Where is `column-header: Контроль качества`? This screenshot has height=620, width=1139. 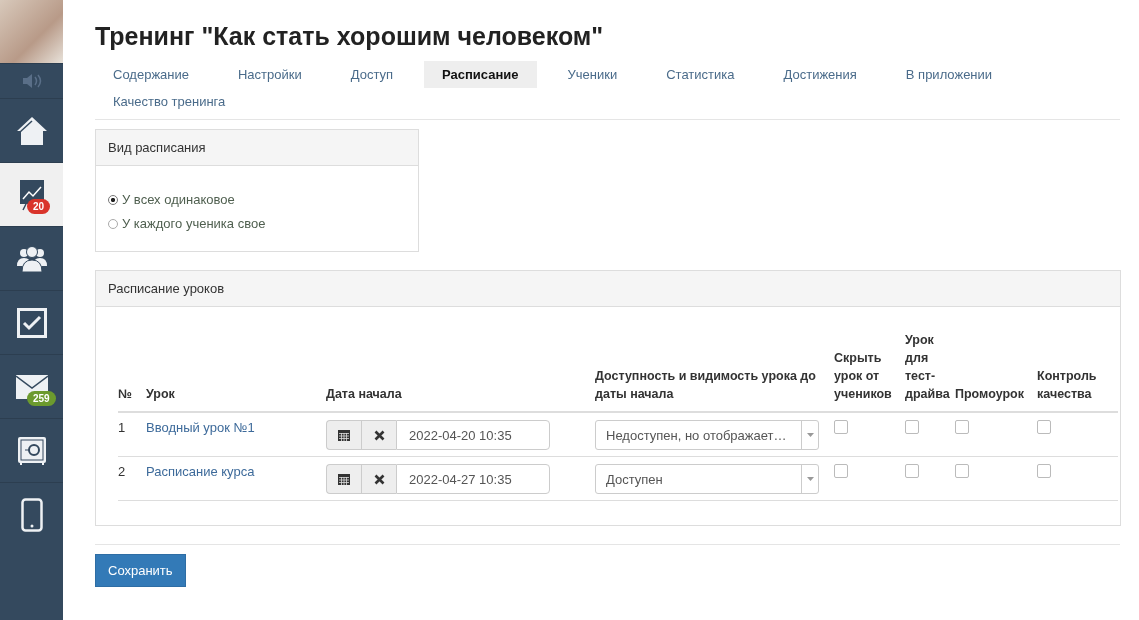 column-header: Контроль качества is located at coordinates (1067, 385).